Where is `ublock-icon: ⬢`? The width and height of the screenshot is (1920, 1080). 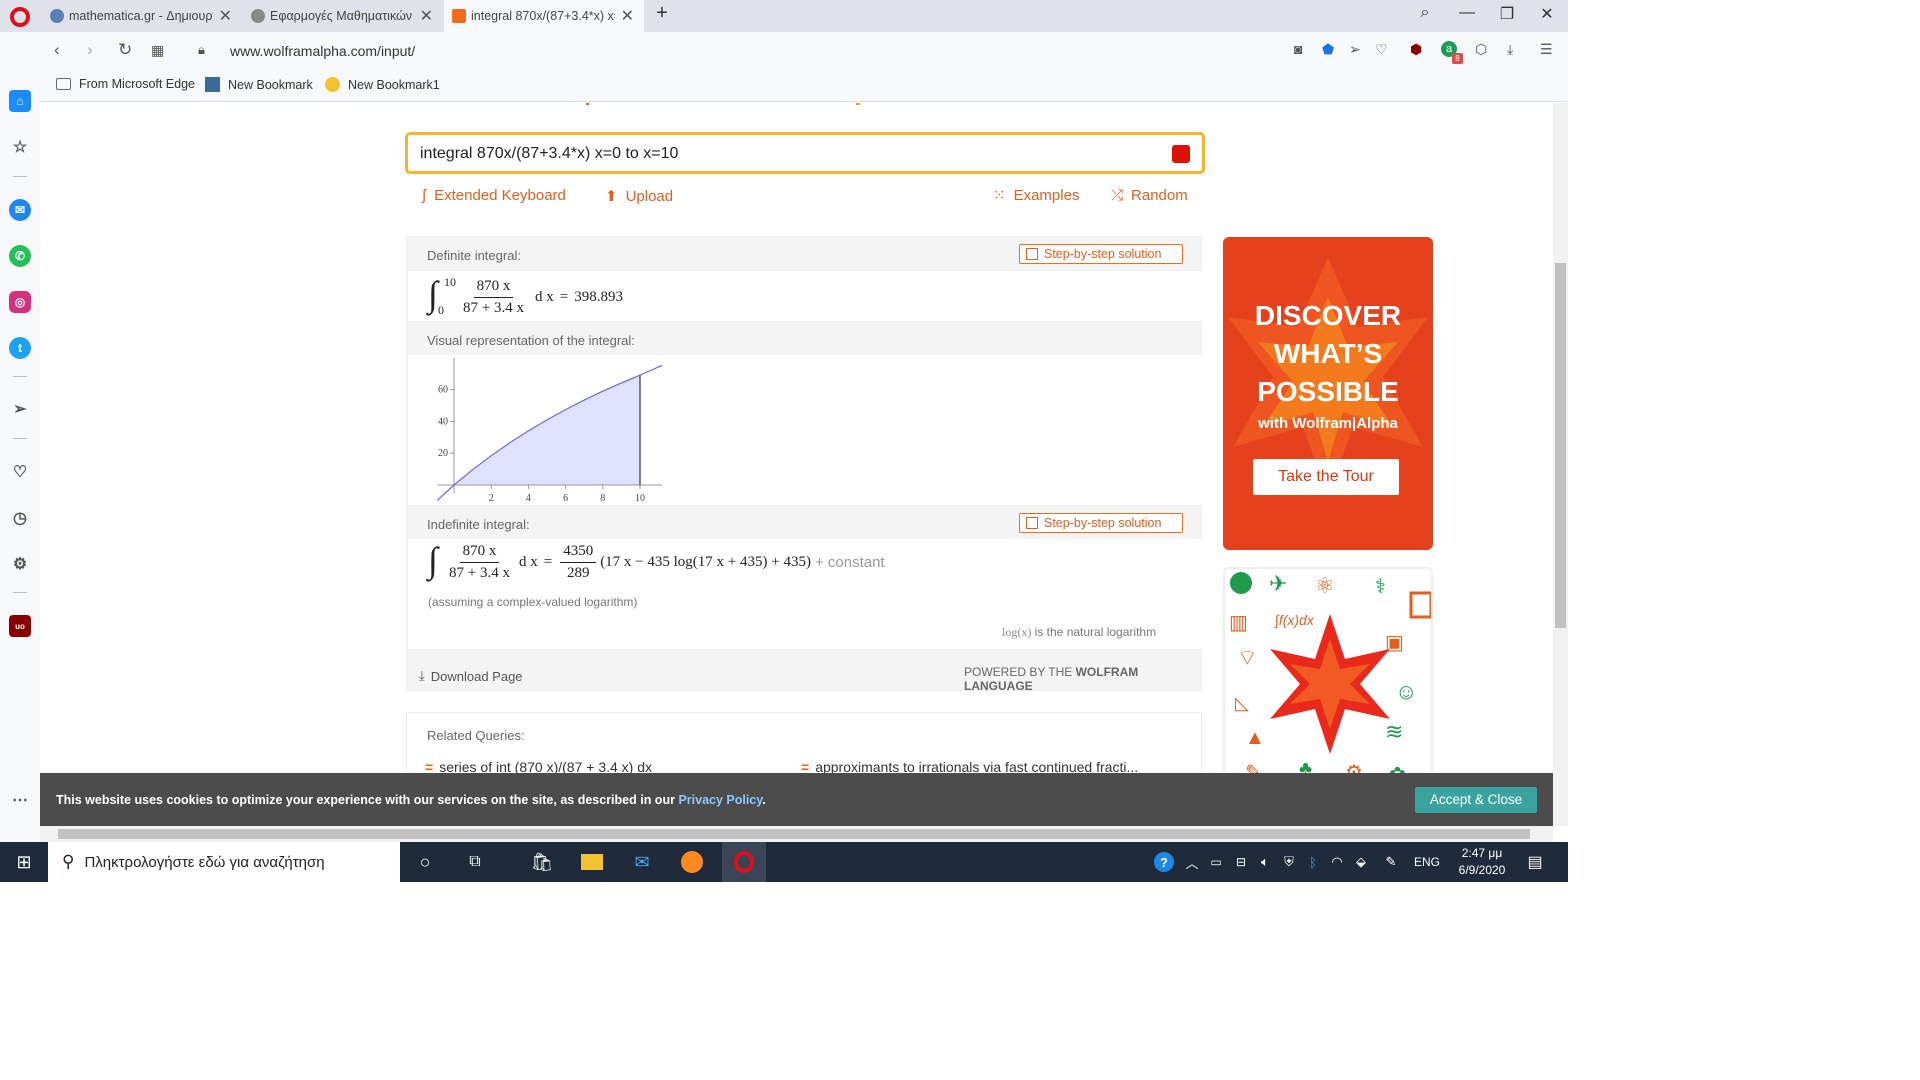
ublock-icon: ⬢ is located at coordinates (1416, 49).